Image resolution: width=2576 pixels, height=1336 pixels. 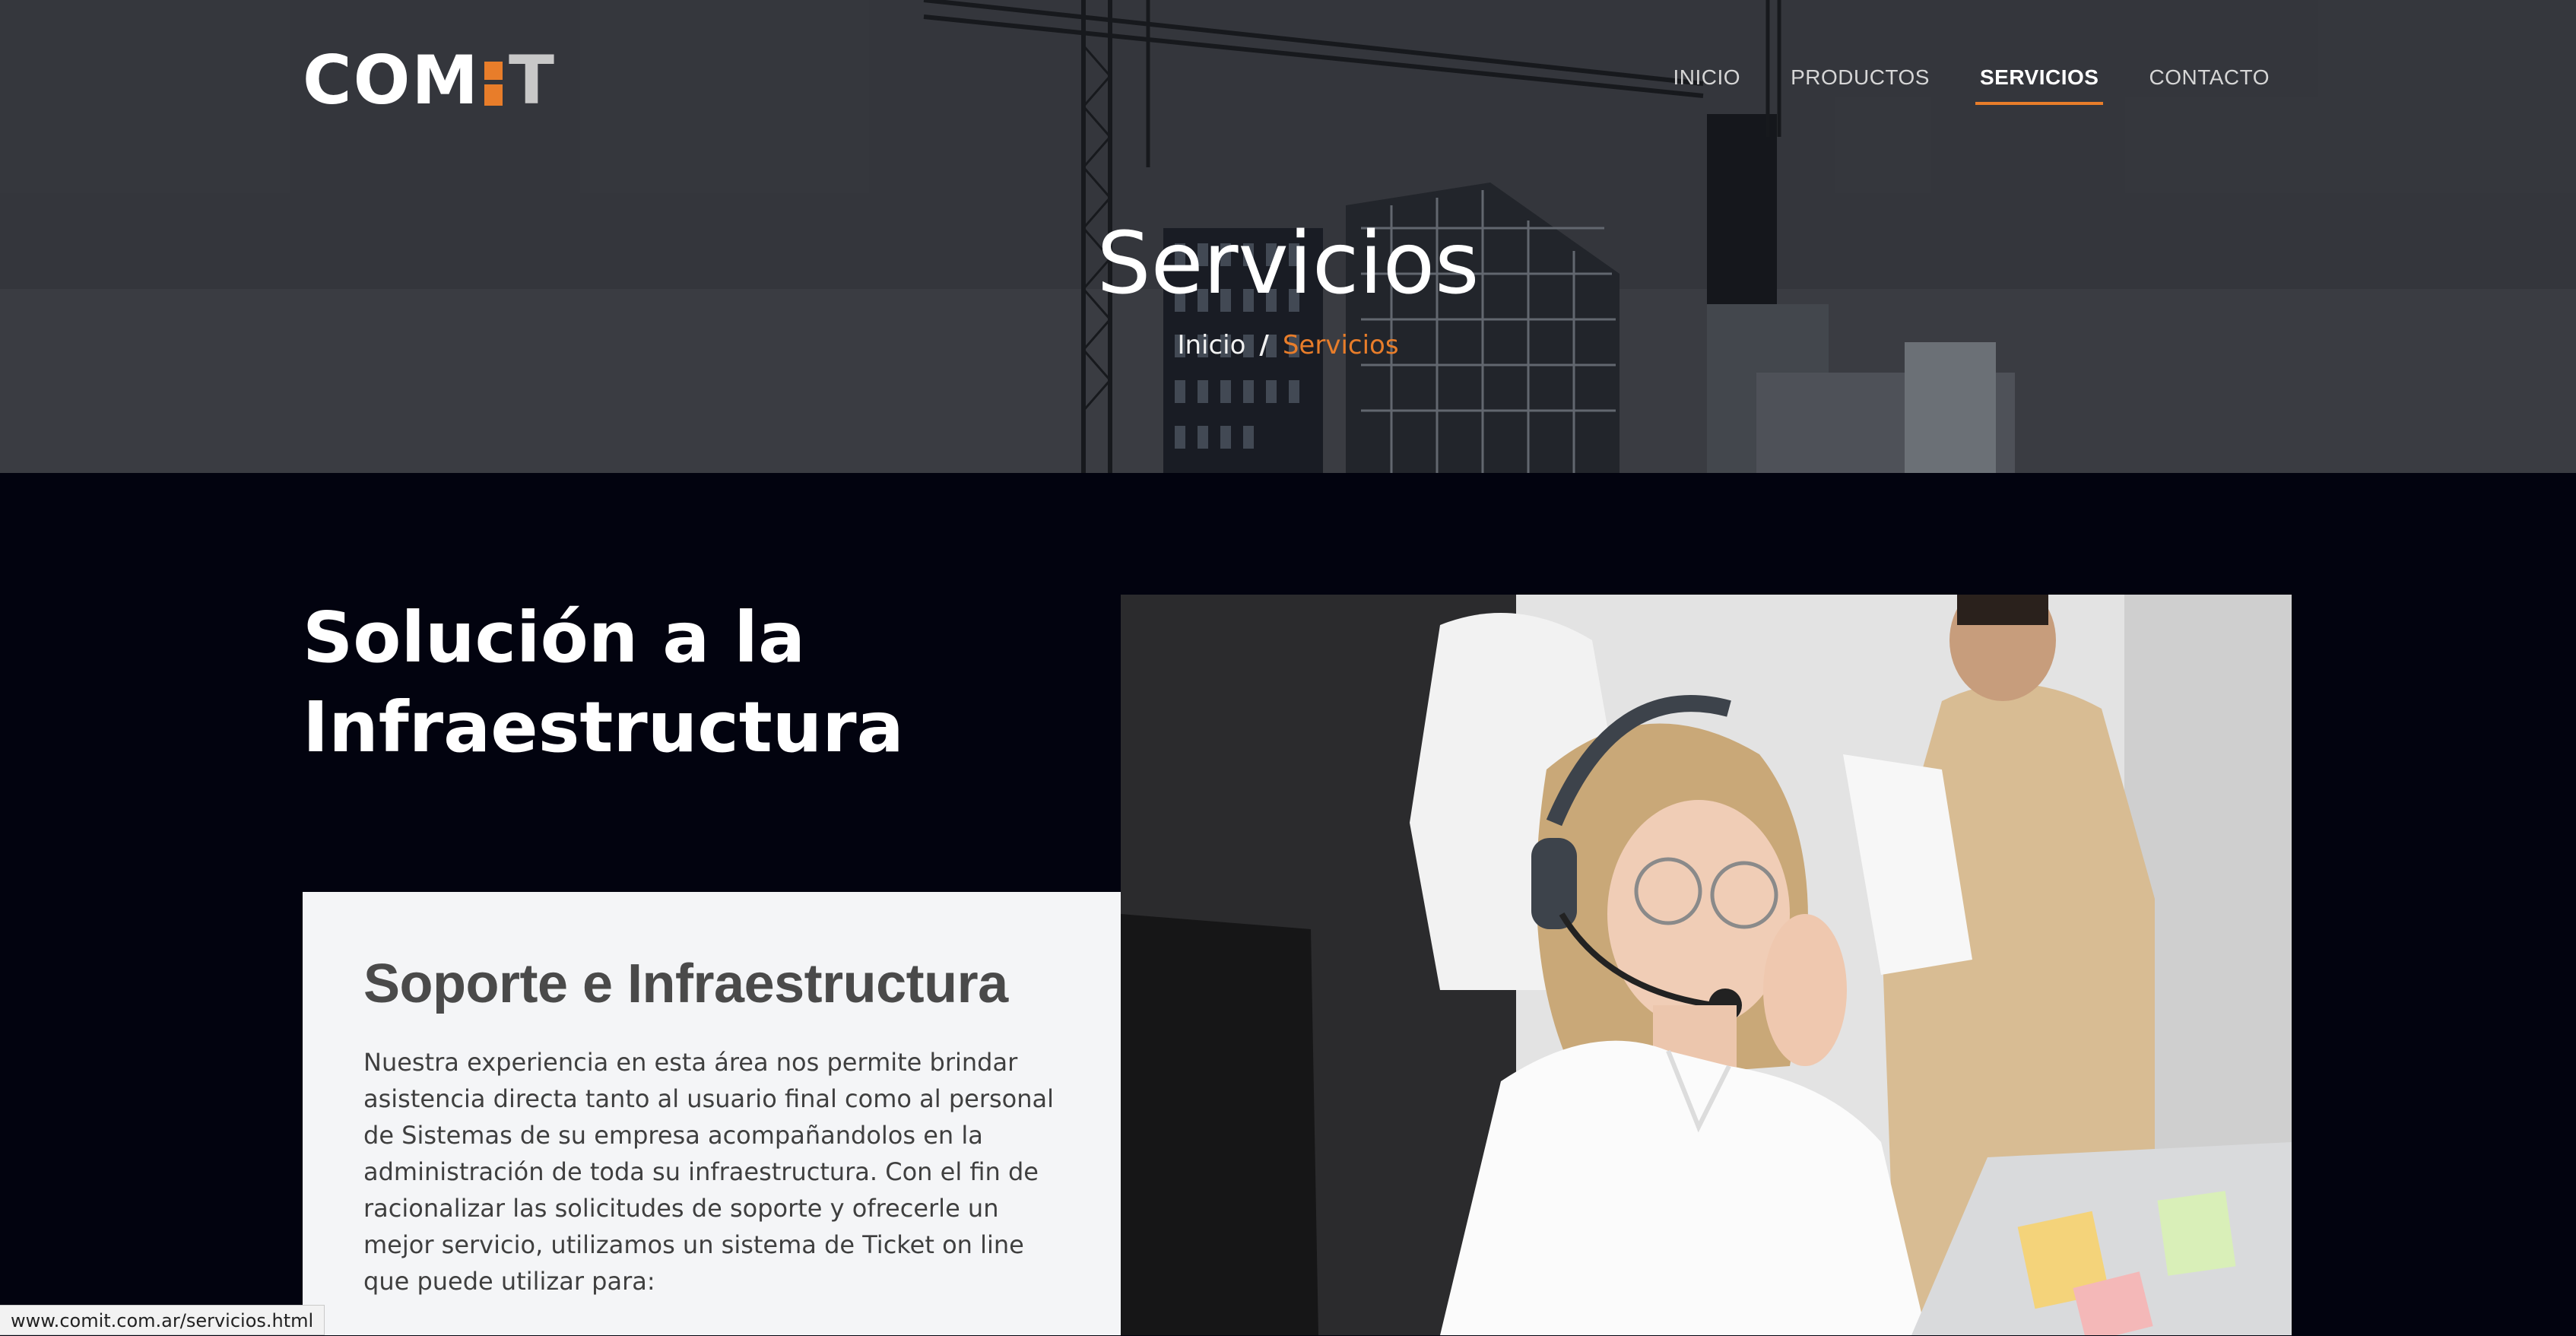 What do you see at coordinates (1861, 85) in the screenshot?
I see `nav-item-productos: PRODUCTOS` at bounding box center [1861, 85].